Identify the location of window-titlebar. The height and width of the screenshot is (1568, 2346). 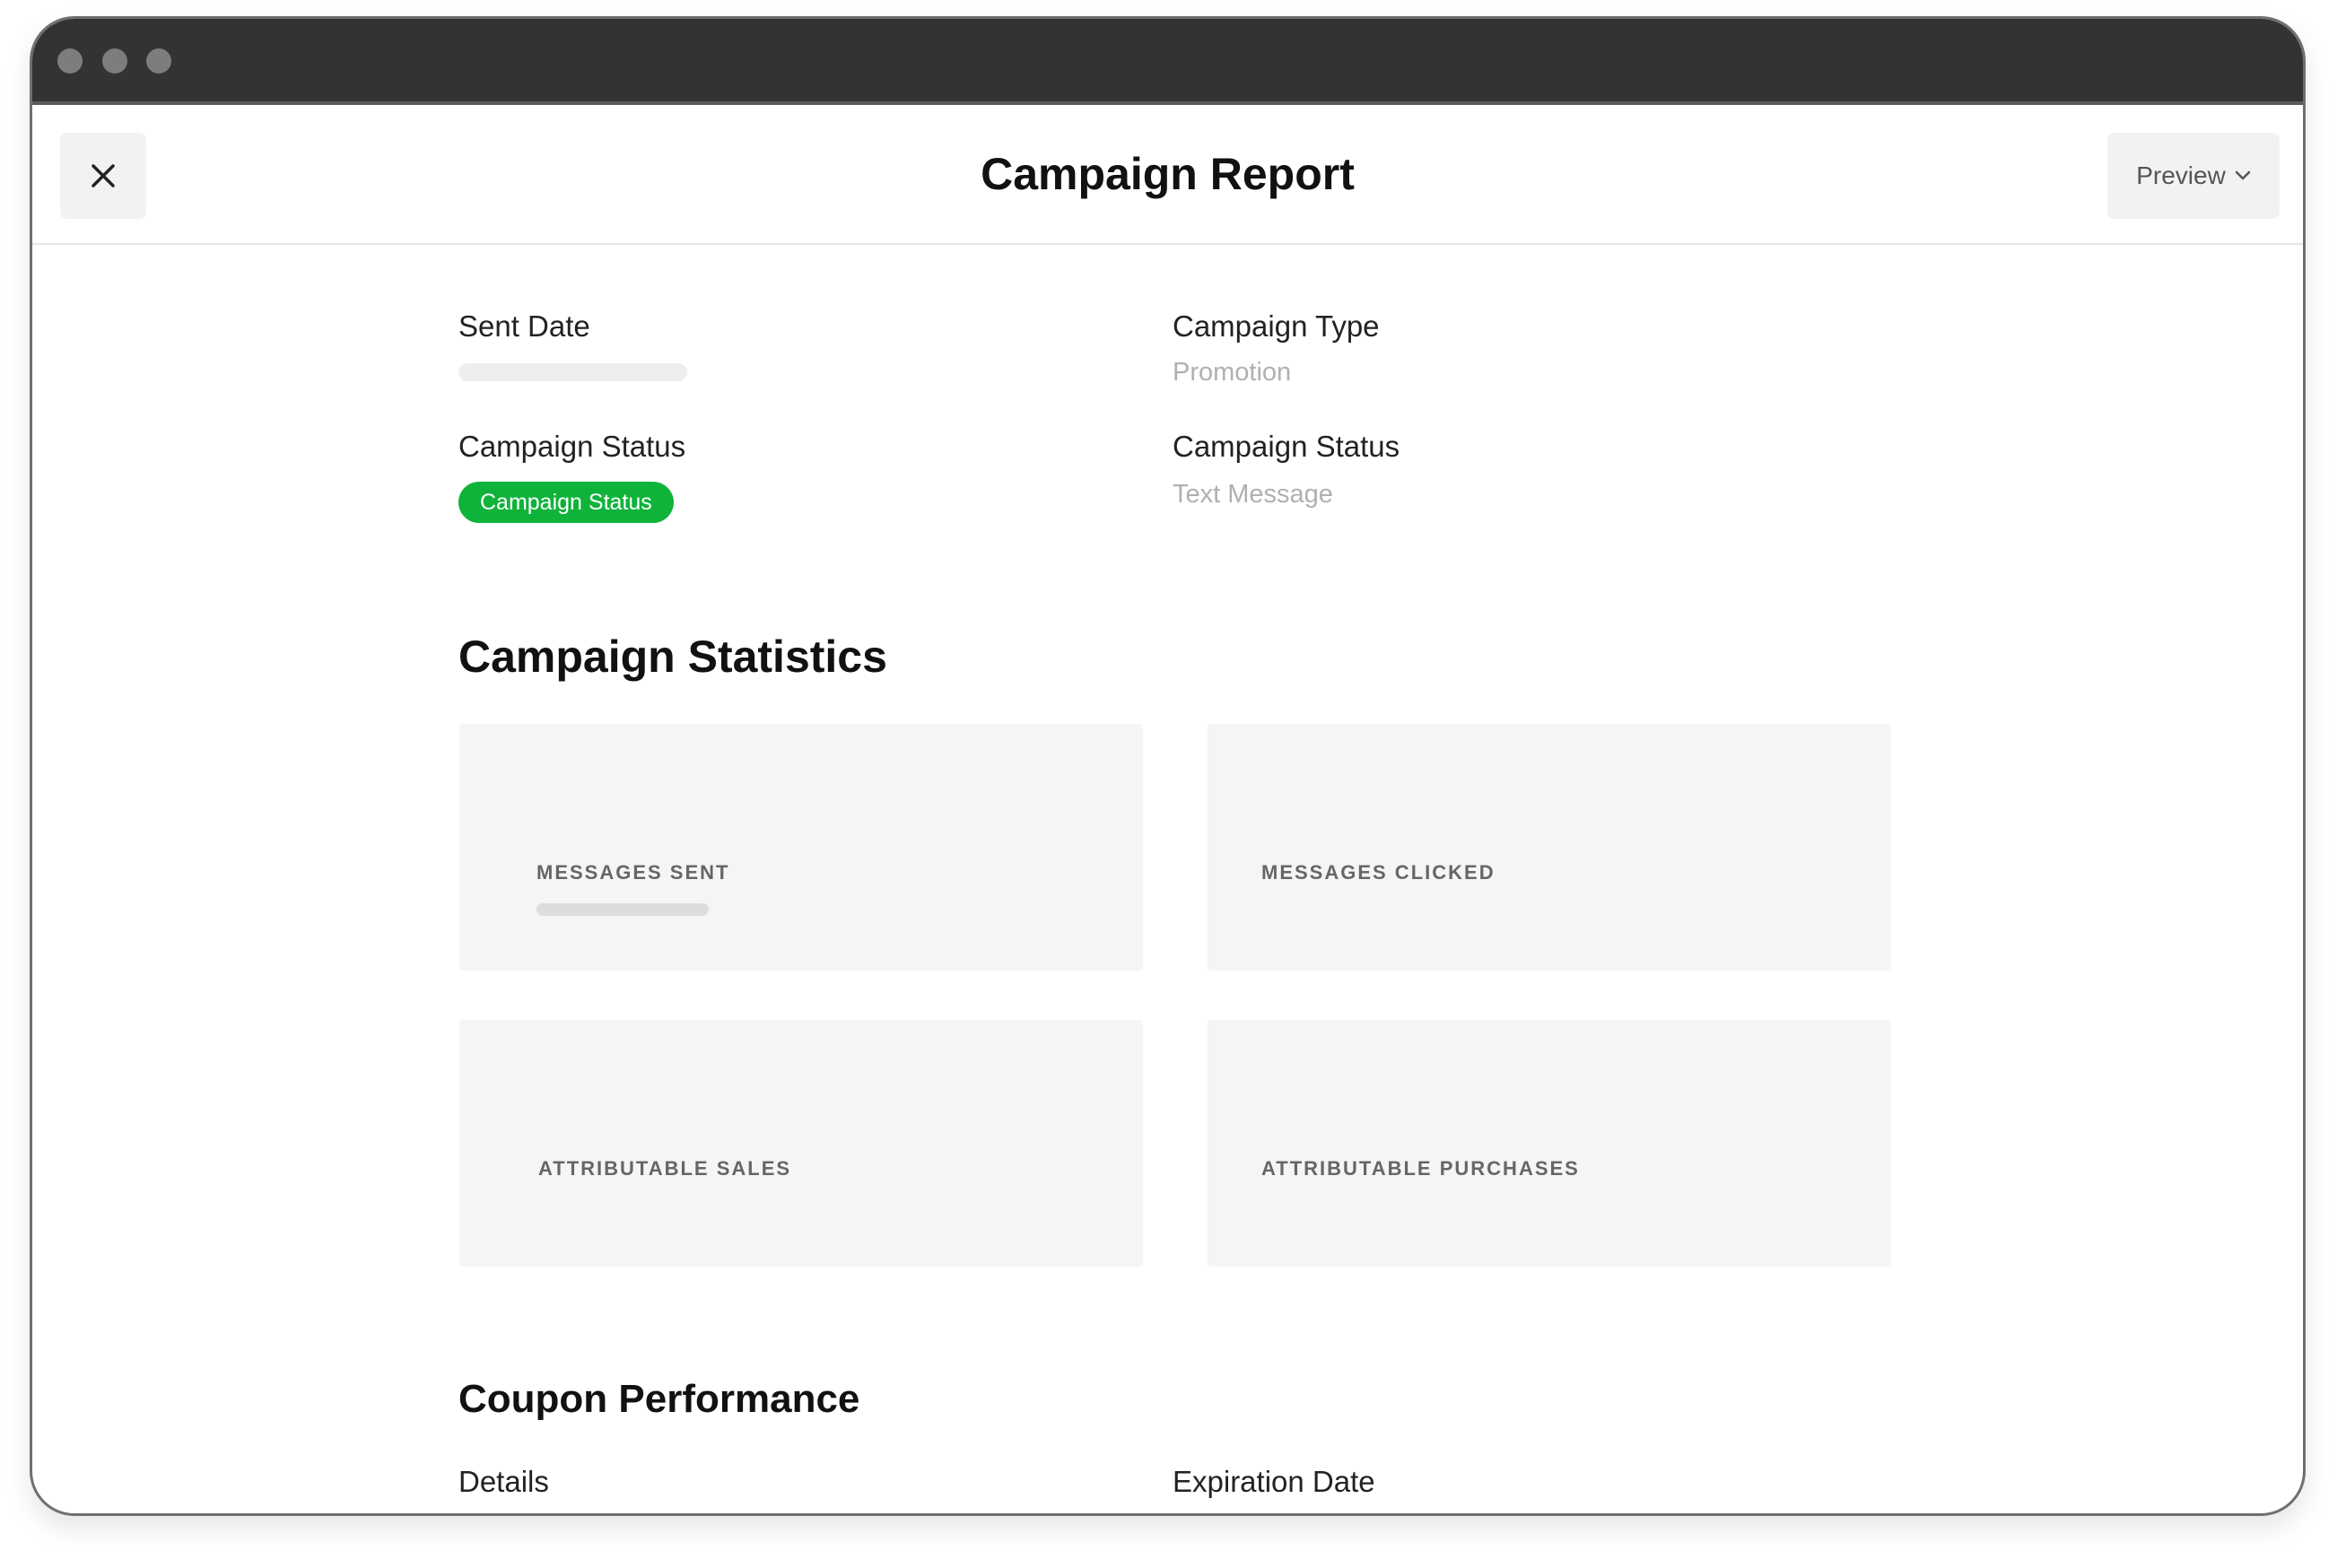
(1167, 62).